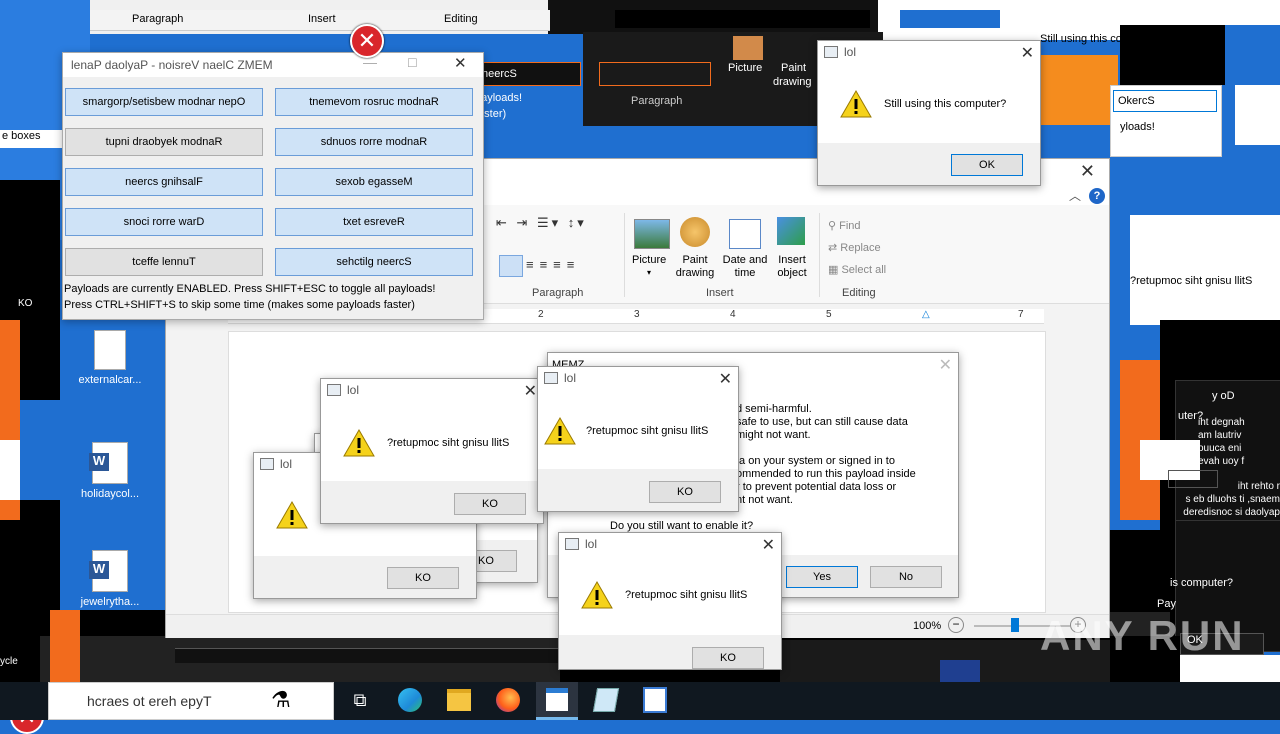  What do you see at coordinates (822, 577) in the screenshot?
I see `yes-button: Yes` at bounding box center [822, 577].